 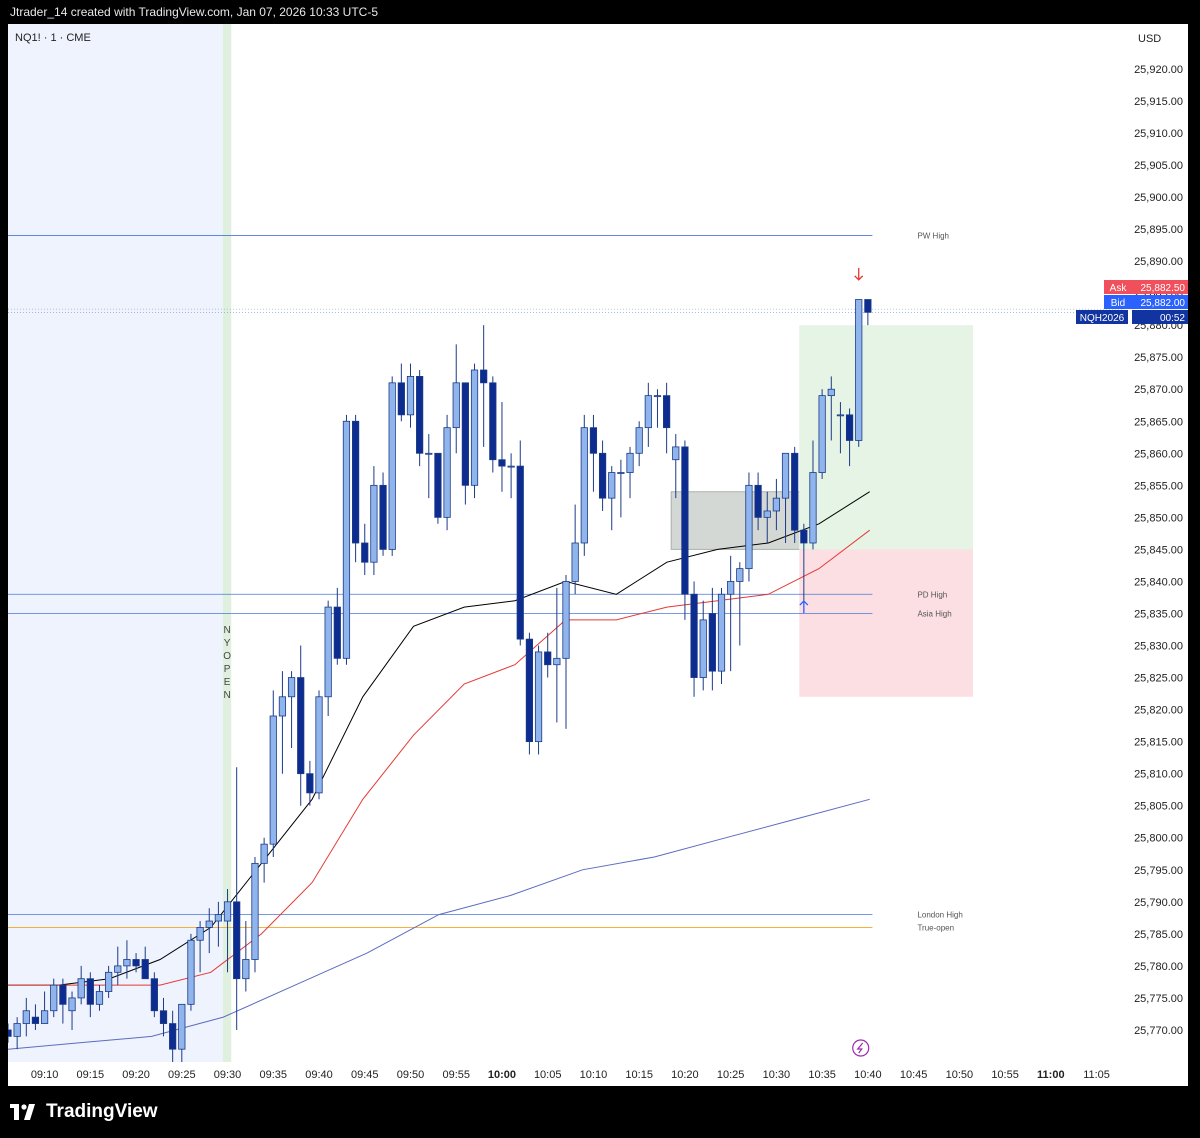 I want to click on x-tick-label: 10:45, so click(x=914, y=1075).